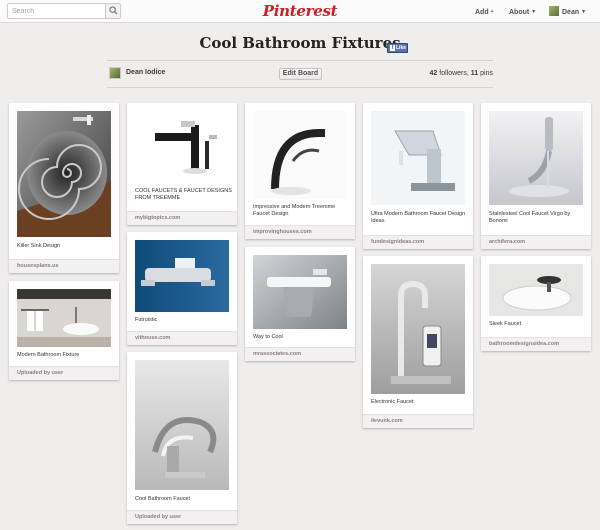  What do you see at coordinates (392, 402) in the screenshot?
I see `pin-caption: Electronic Faucet` at bounding box center [392, 402].